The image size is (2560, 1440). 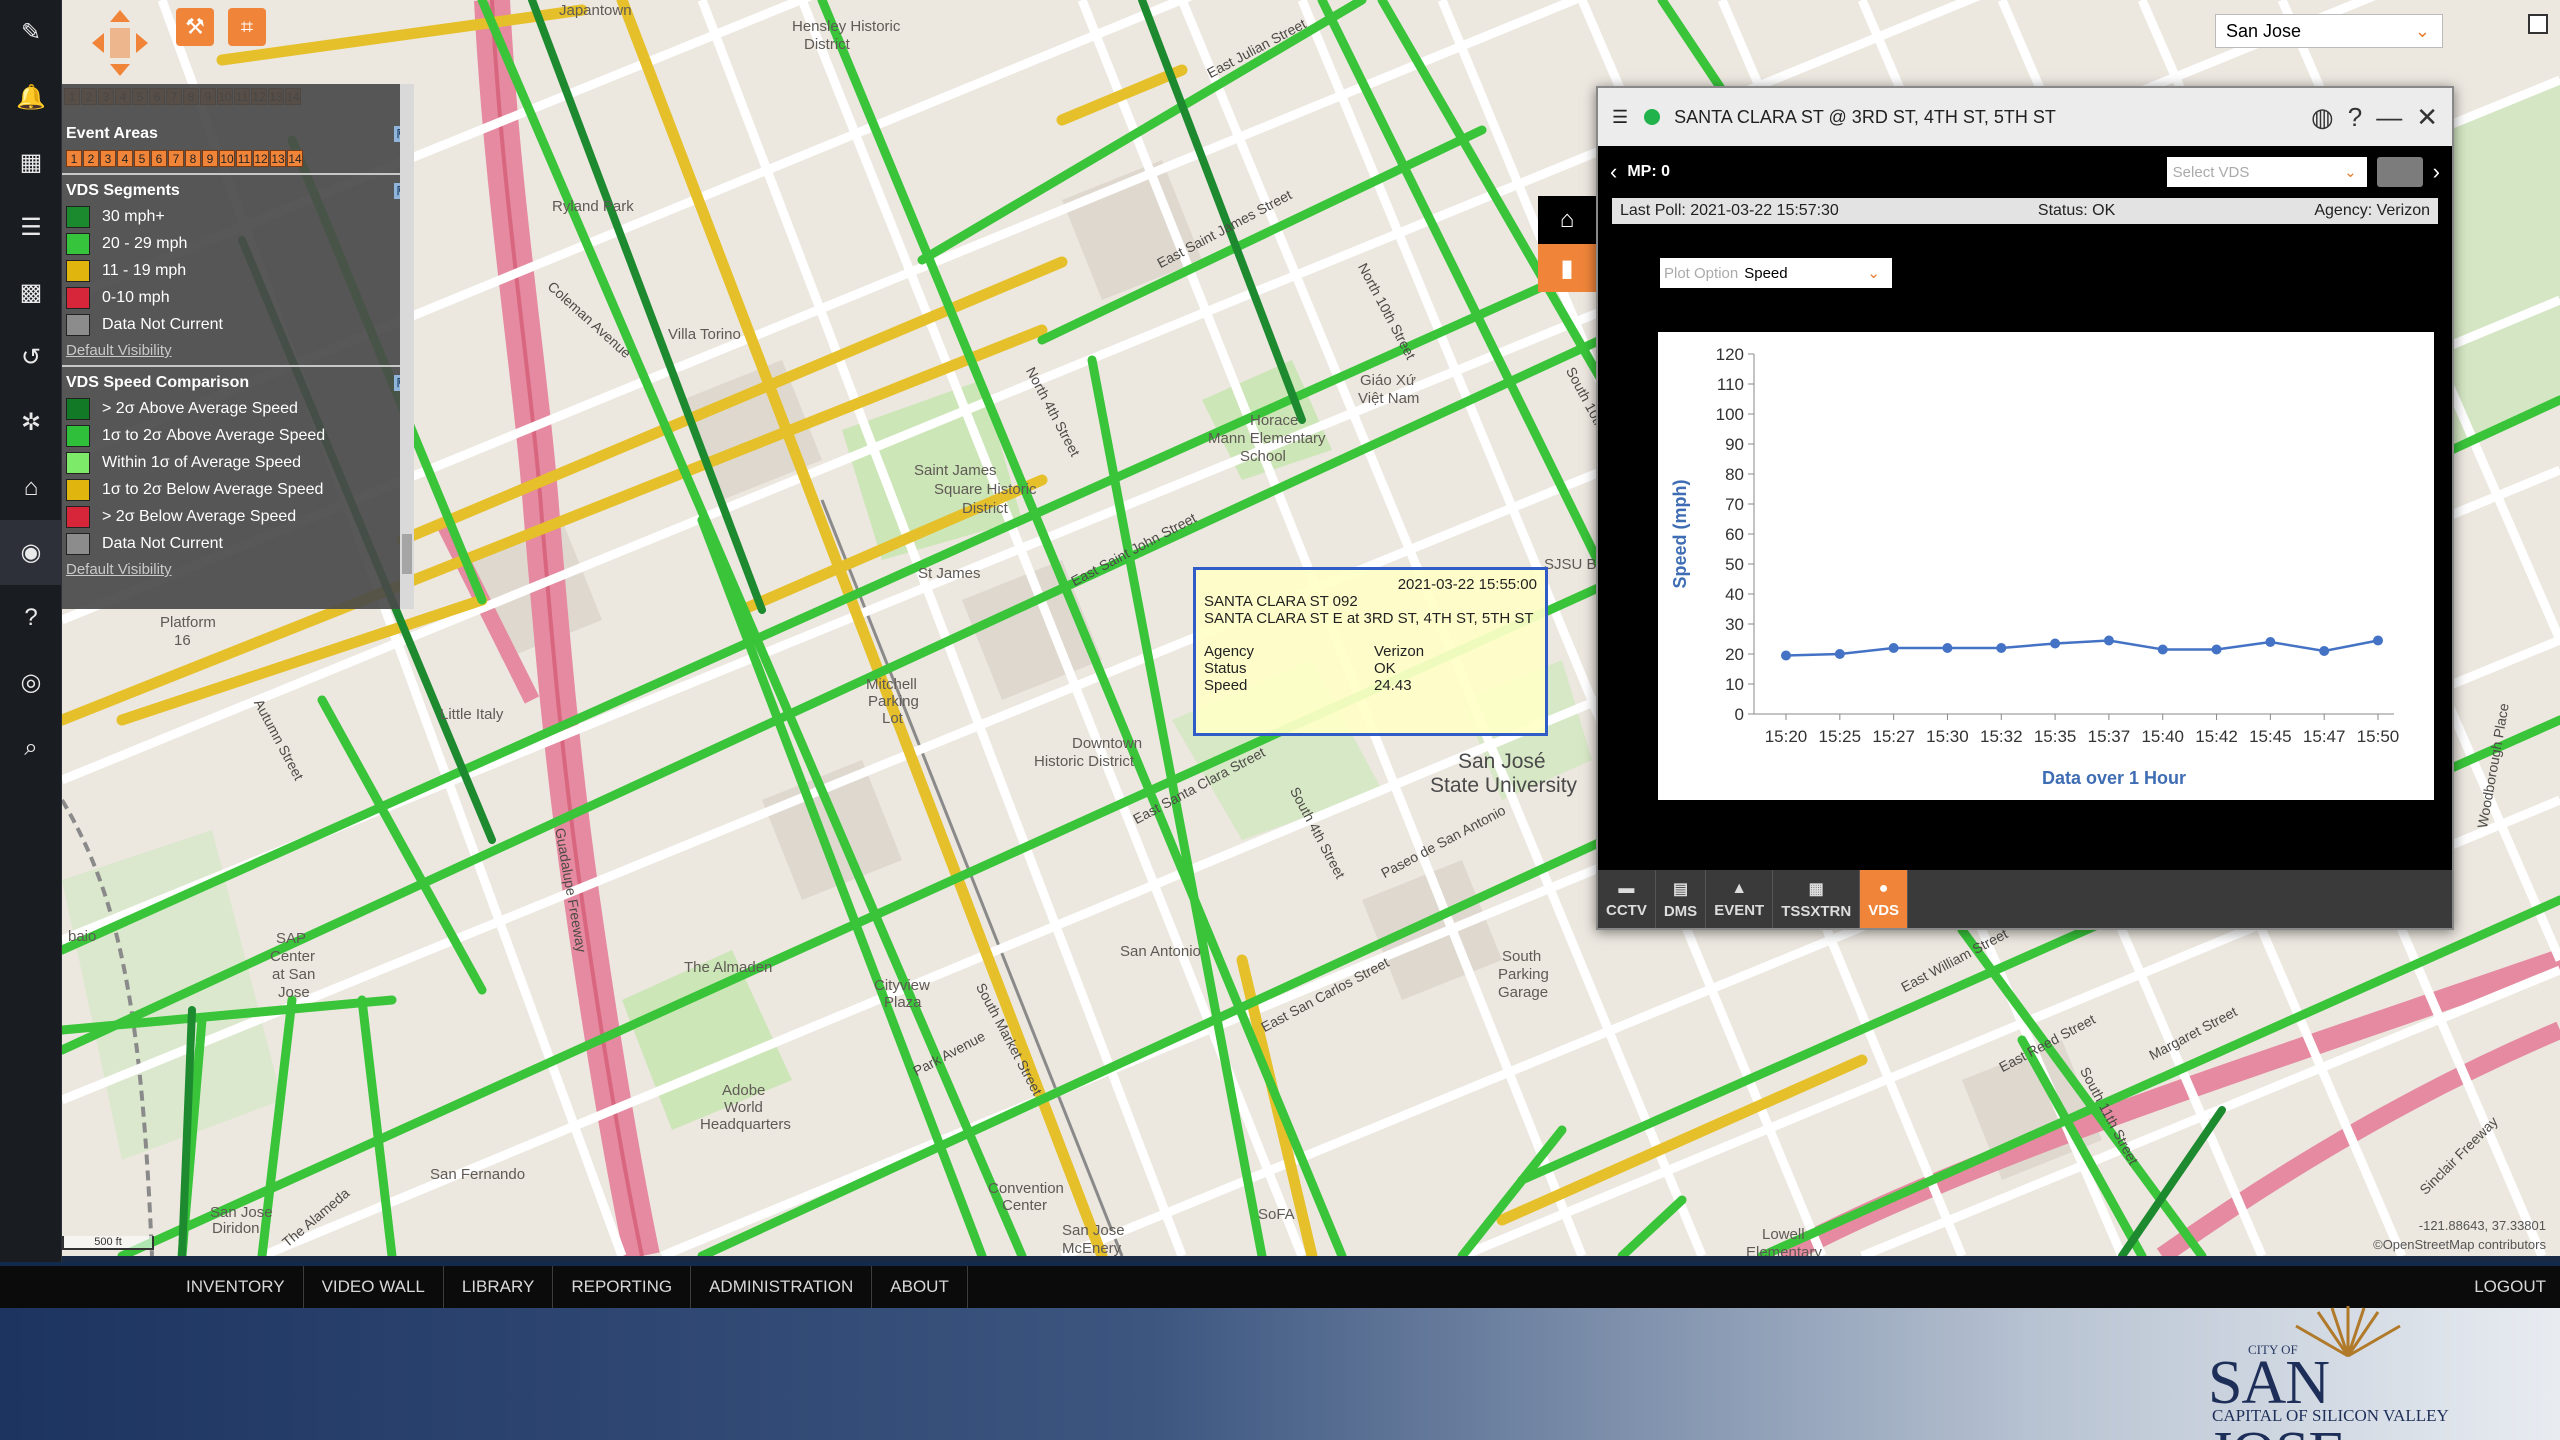 I want to click on close-icon: ✕, so click(x=2427, y=117).